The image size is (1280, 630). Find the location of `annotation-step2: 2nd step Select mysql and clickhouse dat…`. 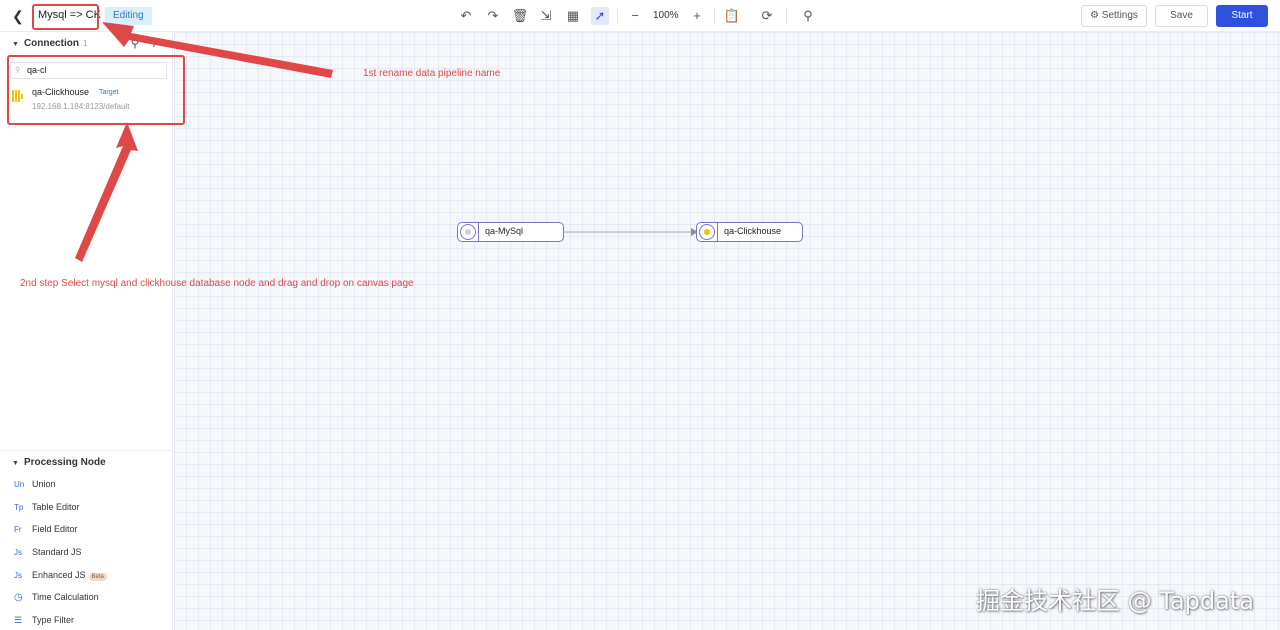

annotation-step2: 2nd step Select mysql and clickhouse dat… is located at coordinates (217, 283).